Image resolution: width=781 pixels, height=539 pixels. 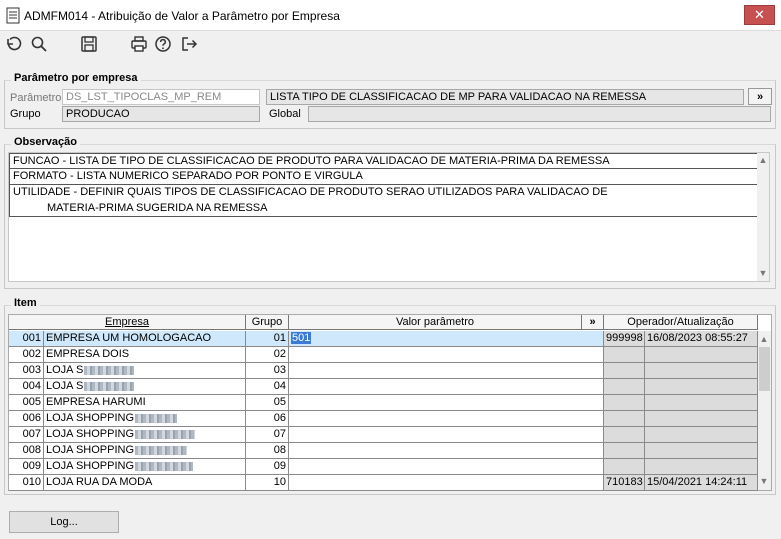 What do you see at coordinates (624, 339) in the screenshot?
I see `operador-cell: 999998` at bounding box center [624, 339].